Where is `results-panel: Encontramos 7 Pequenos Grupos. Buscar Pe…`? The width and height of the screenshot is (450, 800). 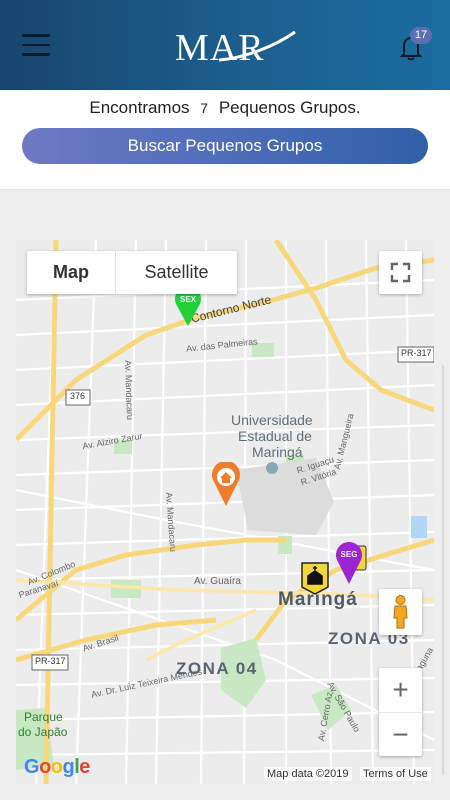
results-panel: Encontramos 7 Pequenos Grupos. Buscar Pe… is located at coordinates (225, 140).